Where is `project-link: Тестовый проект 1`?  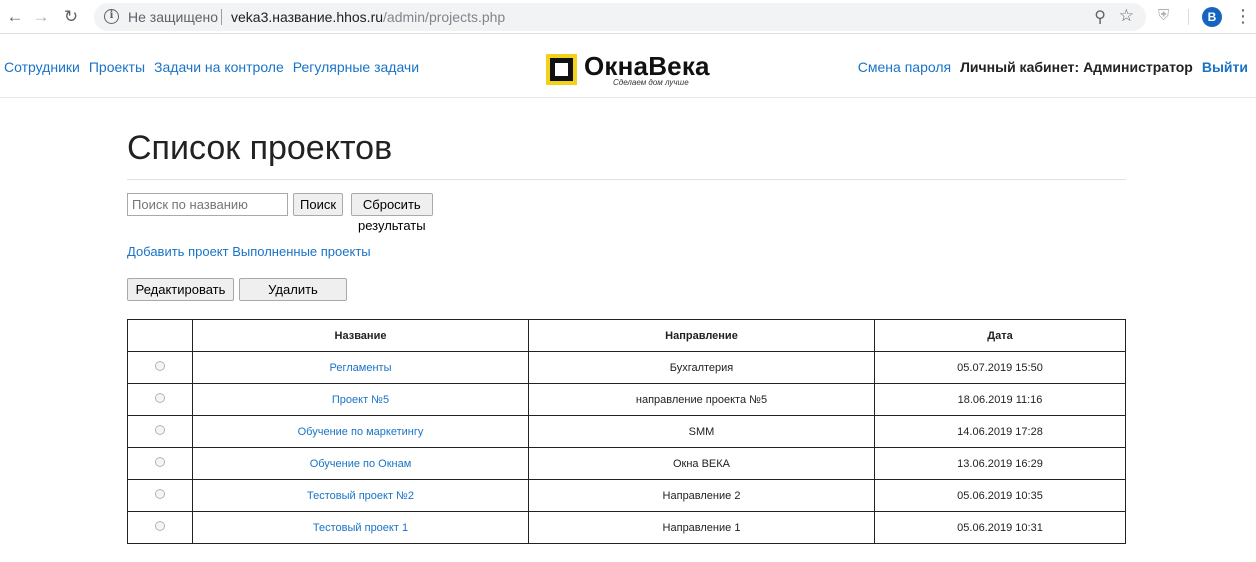
project-link: Тестовый проект 1 is located at coordinates (360, 528).